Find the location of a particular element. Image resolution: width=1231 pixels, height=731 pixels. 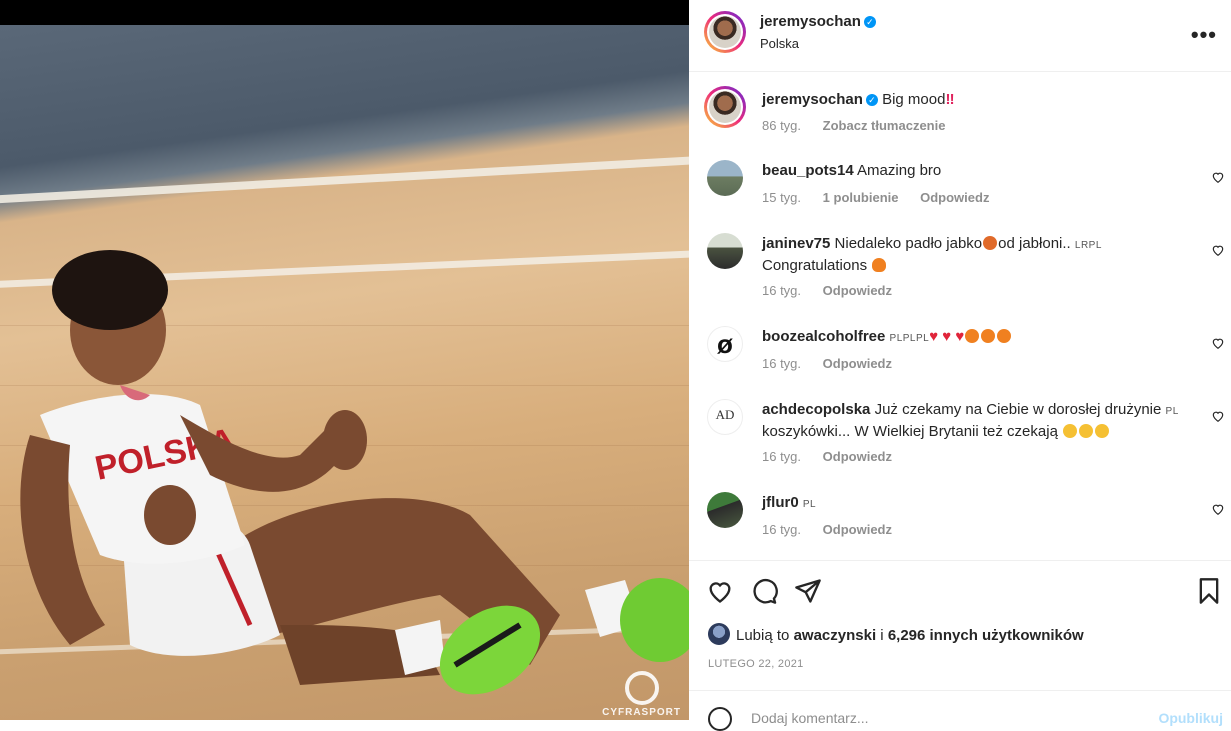

comment: jflur0 PL is located at coordinates (972, 504).